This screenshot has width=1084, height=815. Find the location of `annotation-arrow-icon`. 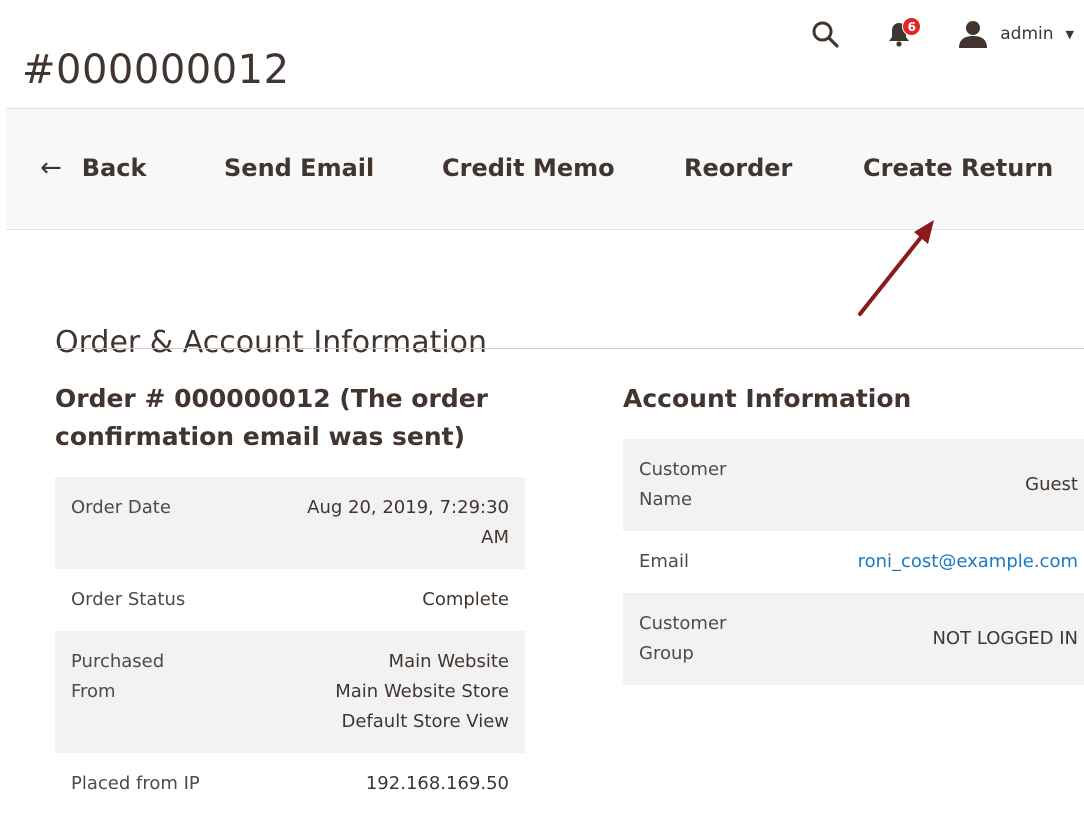

annotation-arrow-icon is located at coordinates (896, 268).